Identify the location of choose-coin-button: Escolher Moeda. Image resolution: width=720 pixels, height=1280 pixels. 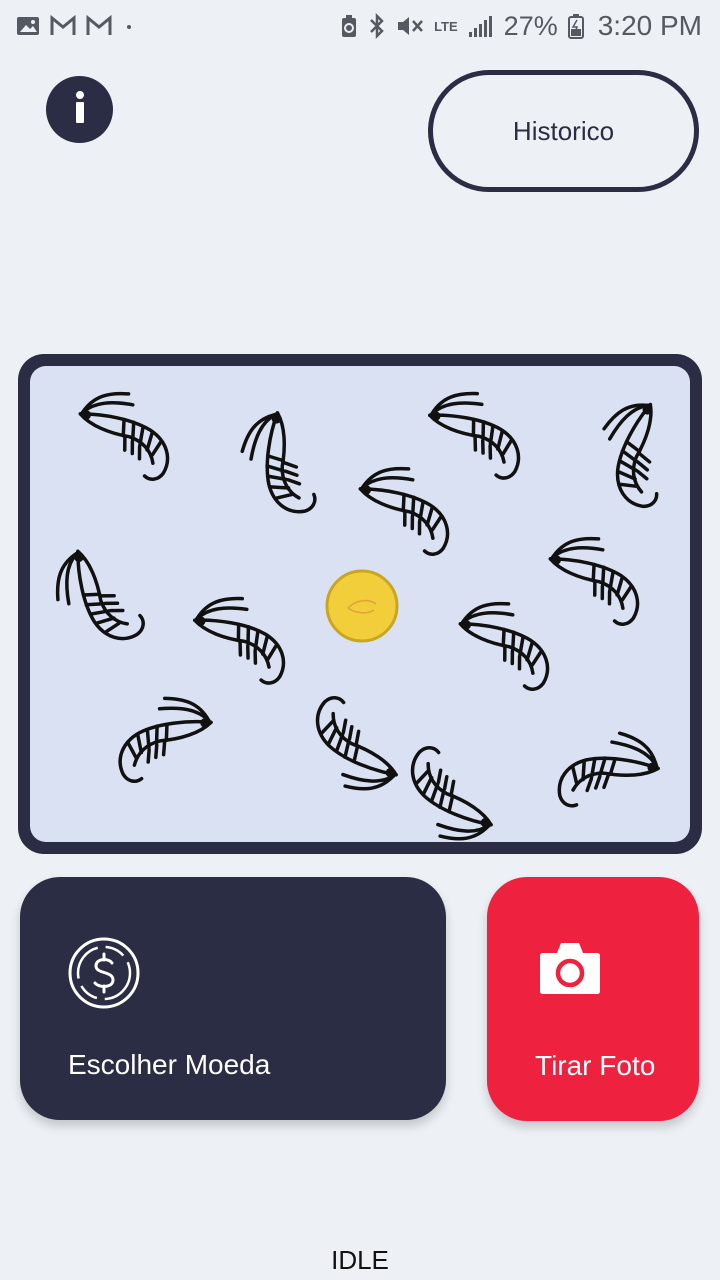
(233, 998).